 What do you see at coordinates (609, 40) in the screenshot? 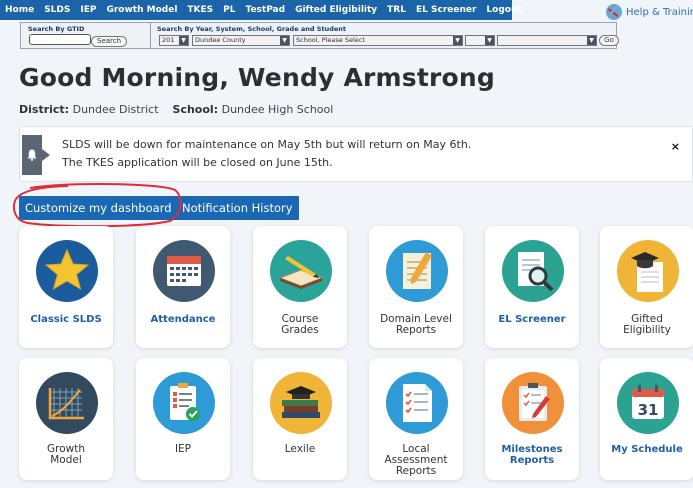
I see `go-button: Go` at bounding box center [609, 40].